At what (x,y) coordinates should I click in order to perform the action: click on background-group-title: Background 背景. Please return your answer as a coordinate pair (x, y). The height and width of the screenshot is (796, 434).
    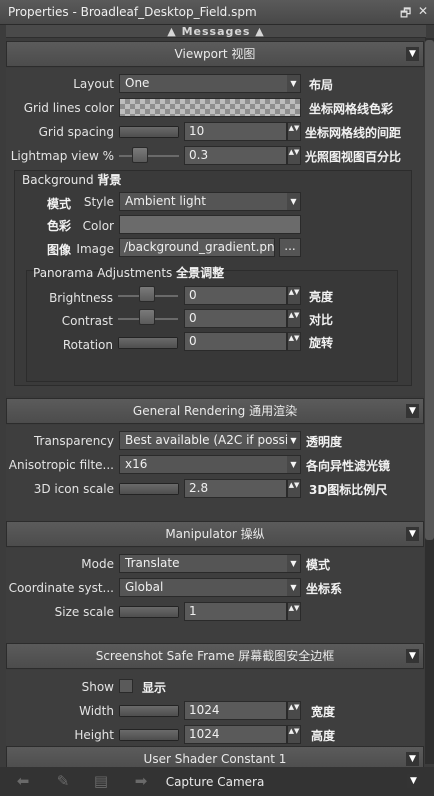
    Looking at the image, I should click on (72, 180).